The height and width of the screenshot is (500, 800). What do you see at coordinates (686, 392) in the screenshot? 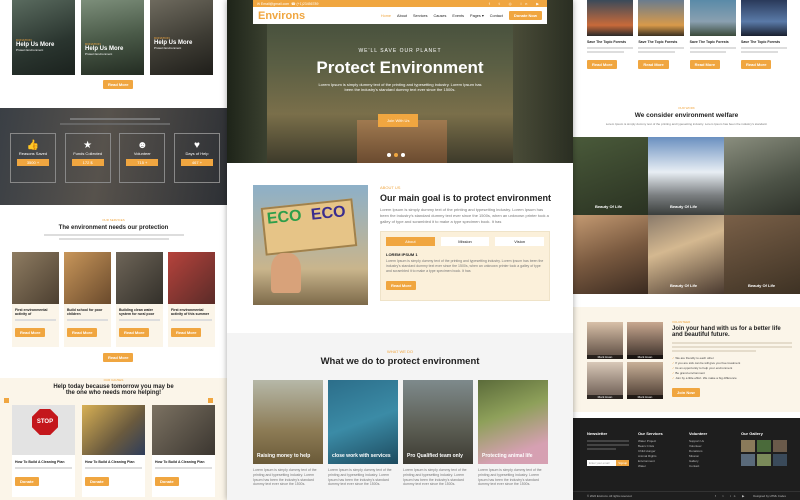
I see `join-now-button: Join Now` at bounding box center [686, 392].